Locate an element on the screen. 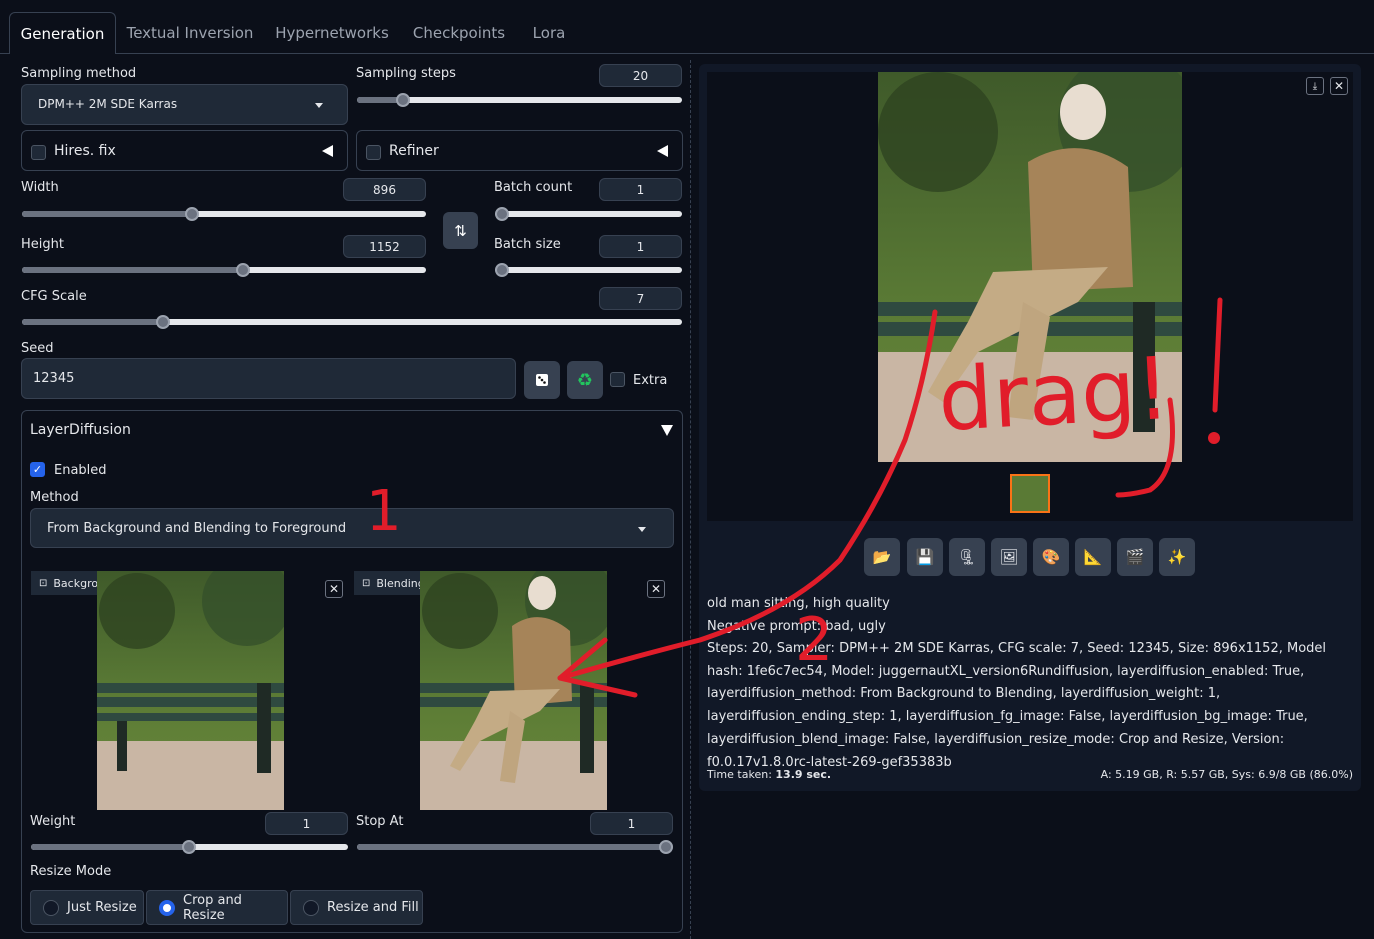 The width and height of the screenshot is (1374, 939). refiner-label: Refiner is located at coordinates (414, 151).